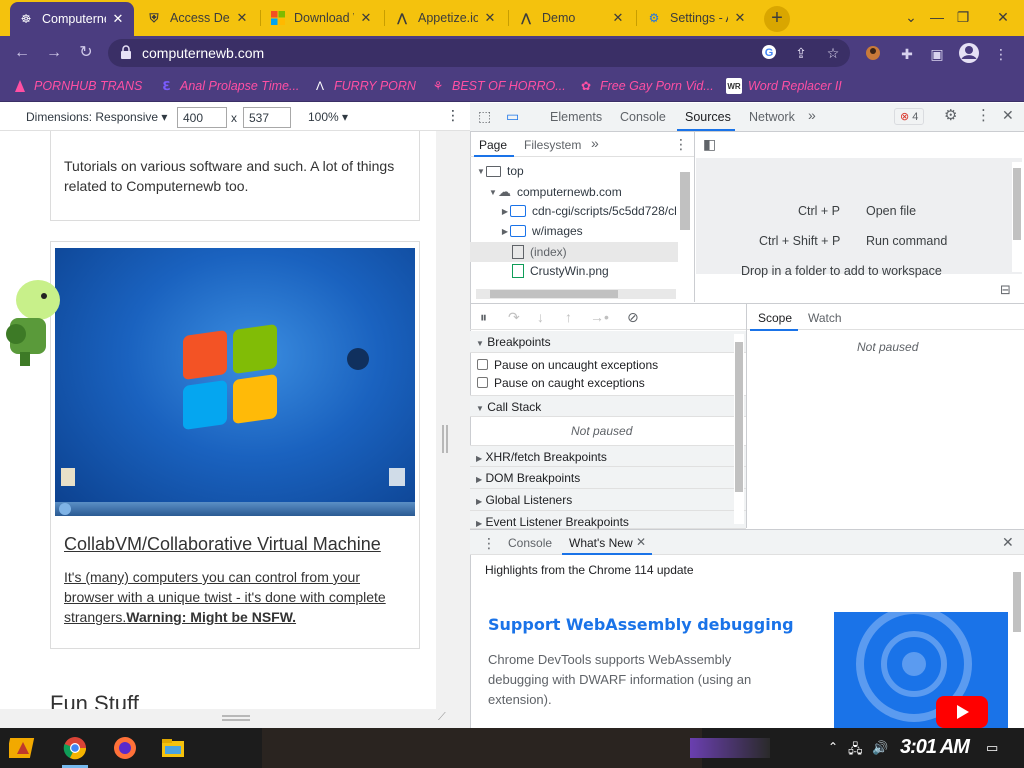  What do you see at coordinates (983, 115) in the screenshot?
I see `devtools-more-icon: ⋮` at bounding box center [983, 115].